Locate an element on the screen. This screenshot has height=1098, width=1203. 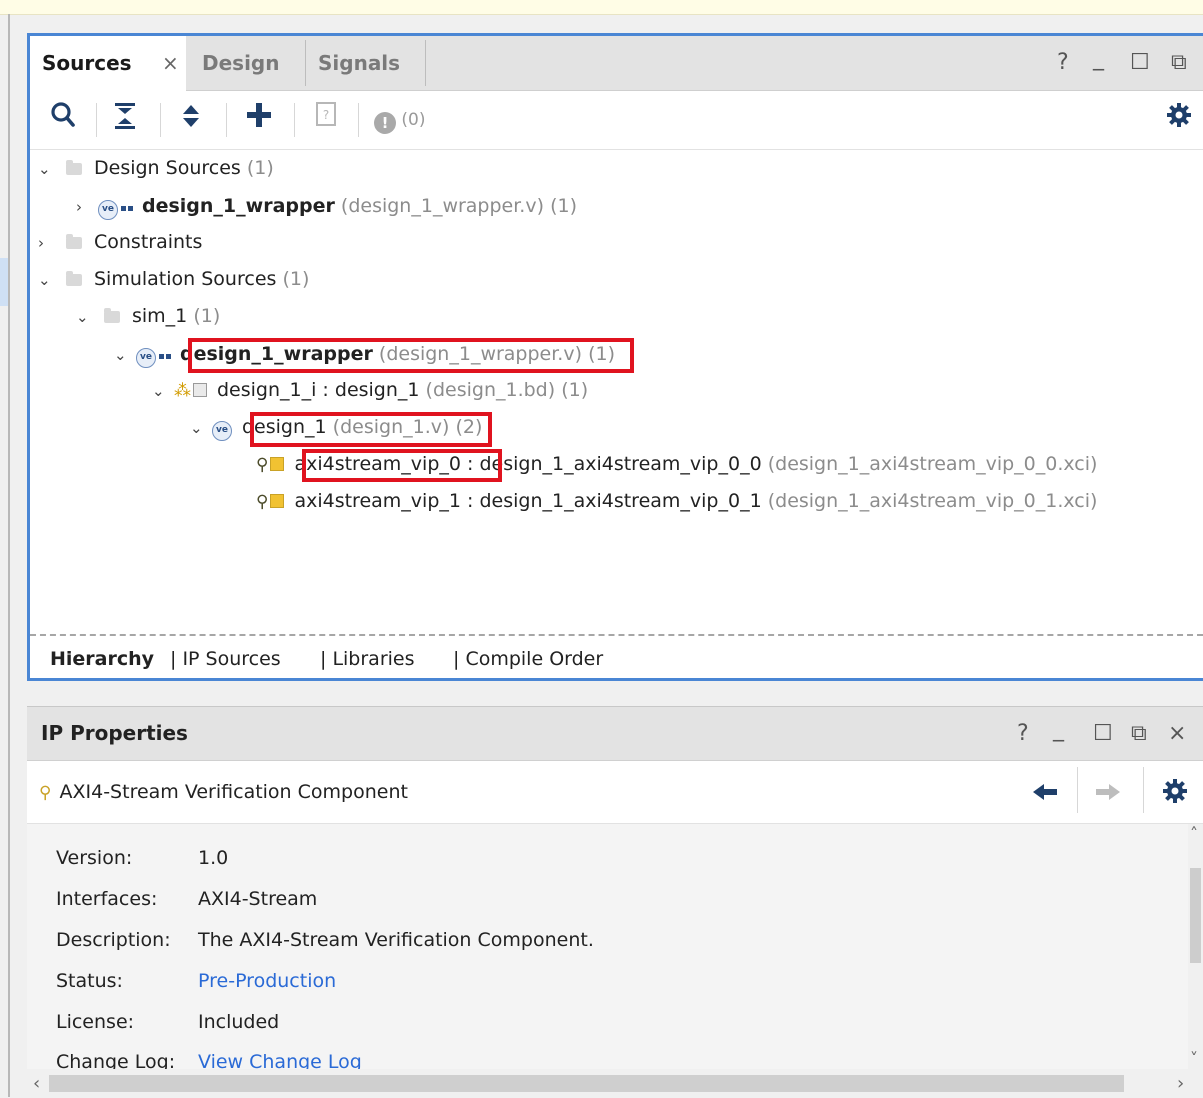
prop-value: The AXI4-Stream Verification Component. is located at coordinates (396, 940).